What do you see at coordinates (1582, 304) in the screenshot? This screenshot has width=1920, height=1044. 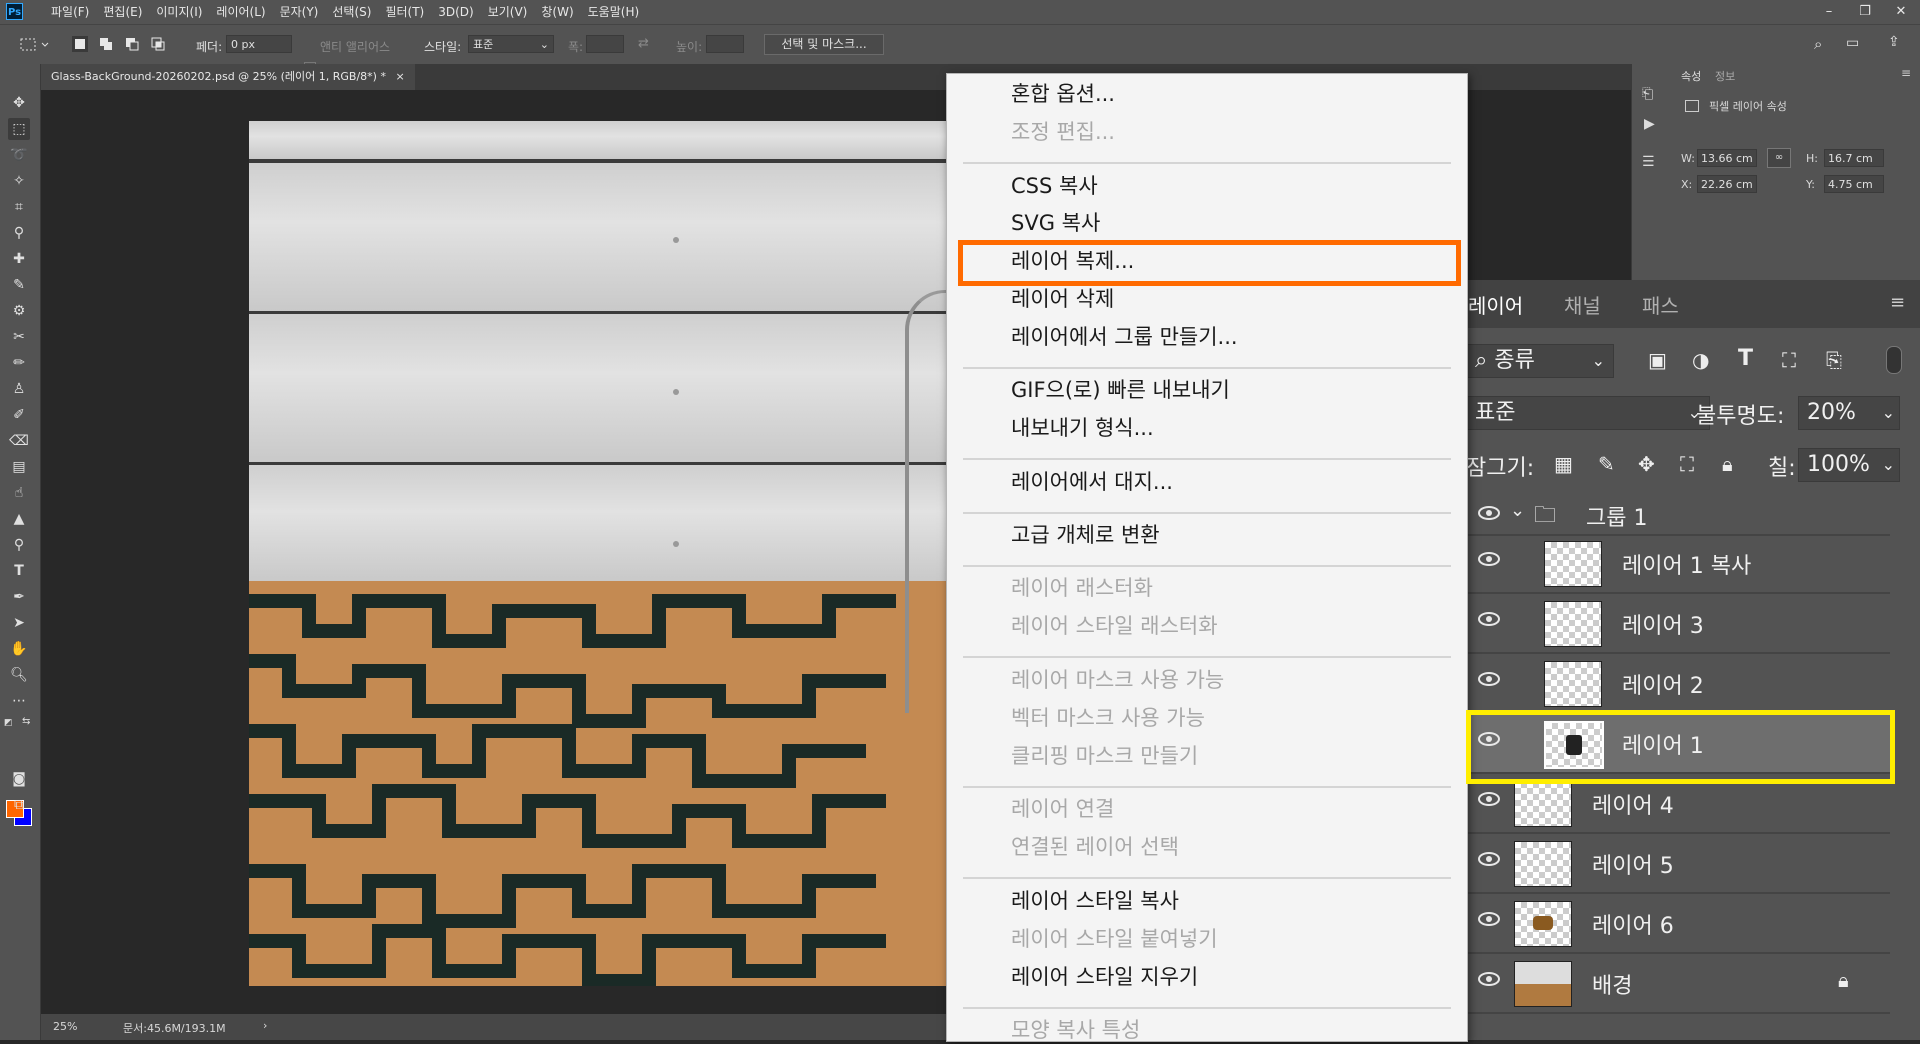 I see `tab-channels: 채널` at bounding box center [1582, 304].